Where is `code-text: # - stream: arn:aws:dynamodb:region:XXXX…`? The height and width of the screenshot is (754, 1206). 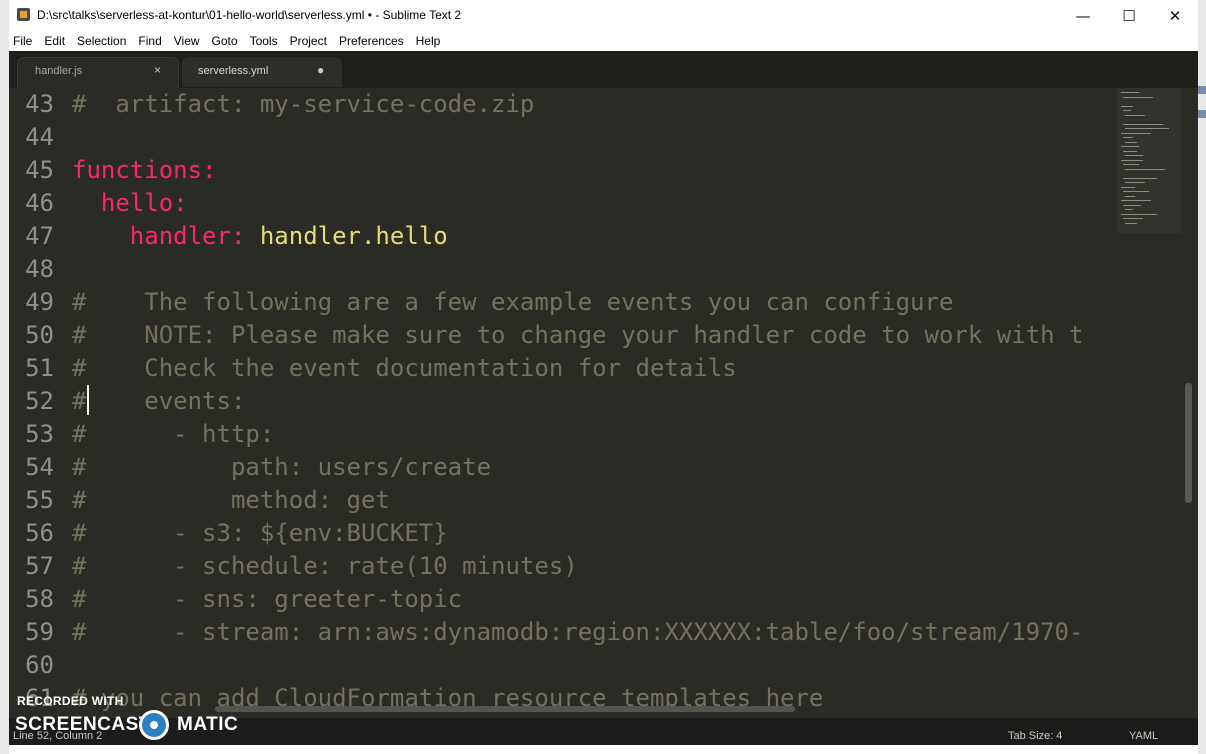 code-text: # - stream: arn:aws:dynamodb:region:XXXX… is located at coordinates (578, 632).